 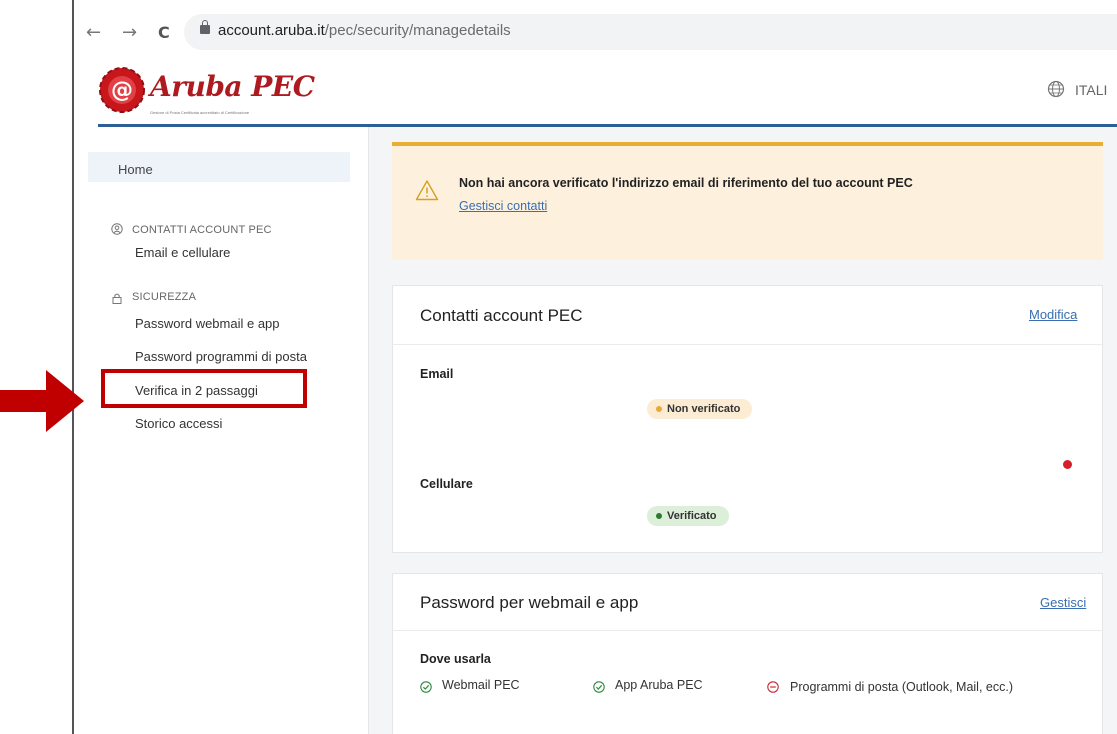 What do you see at coordinates (700, 409) in the screenshot?
I see `email-status-badge: Non verificato` at bounding box center [700, 409].